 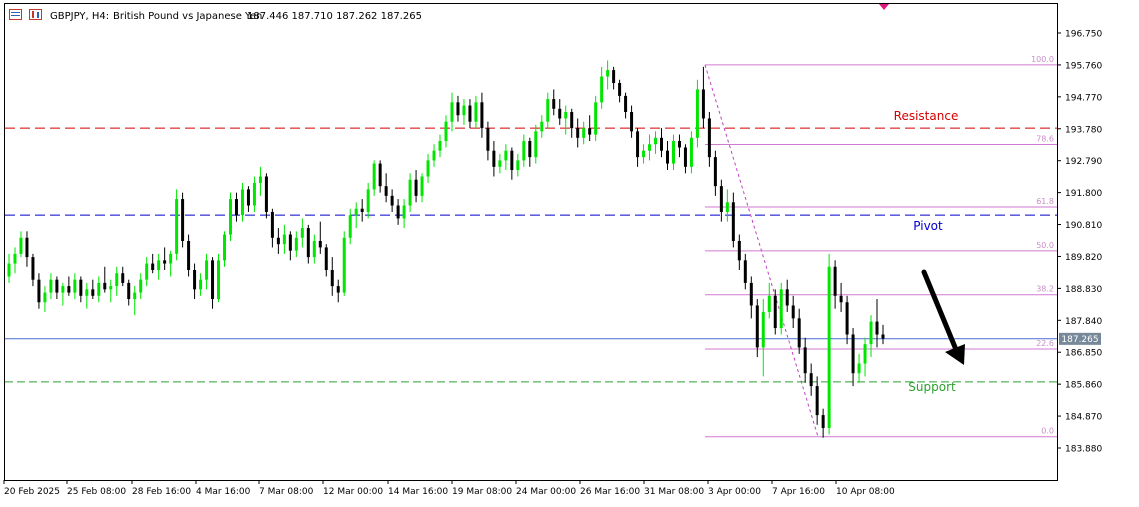 I want to click on x-tick-label: 31 Mar 08:00, so click(x=674, y=492).